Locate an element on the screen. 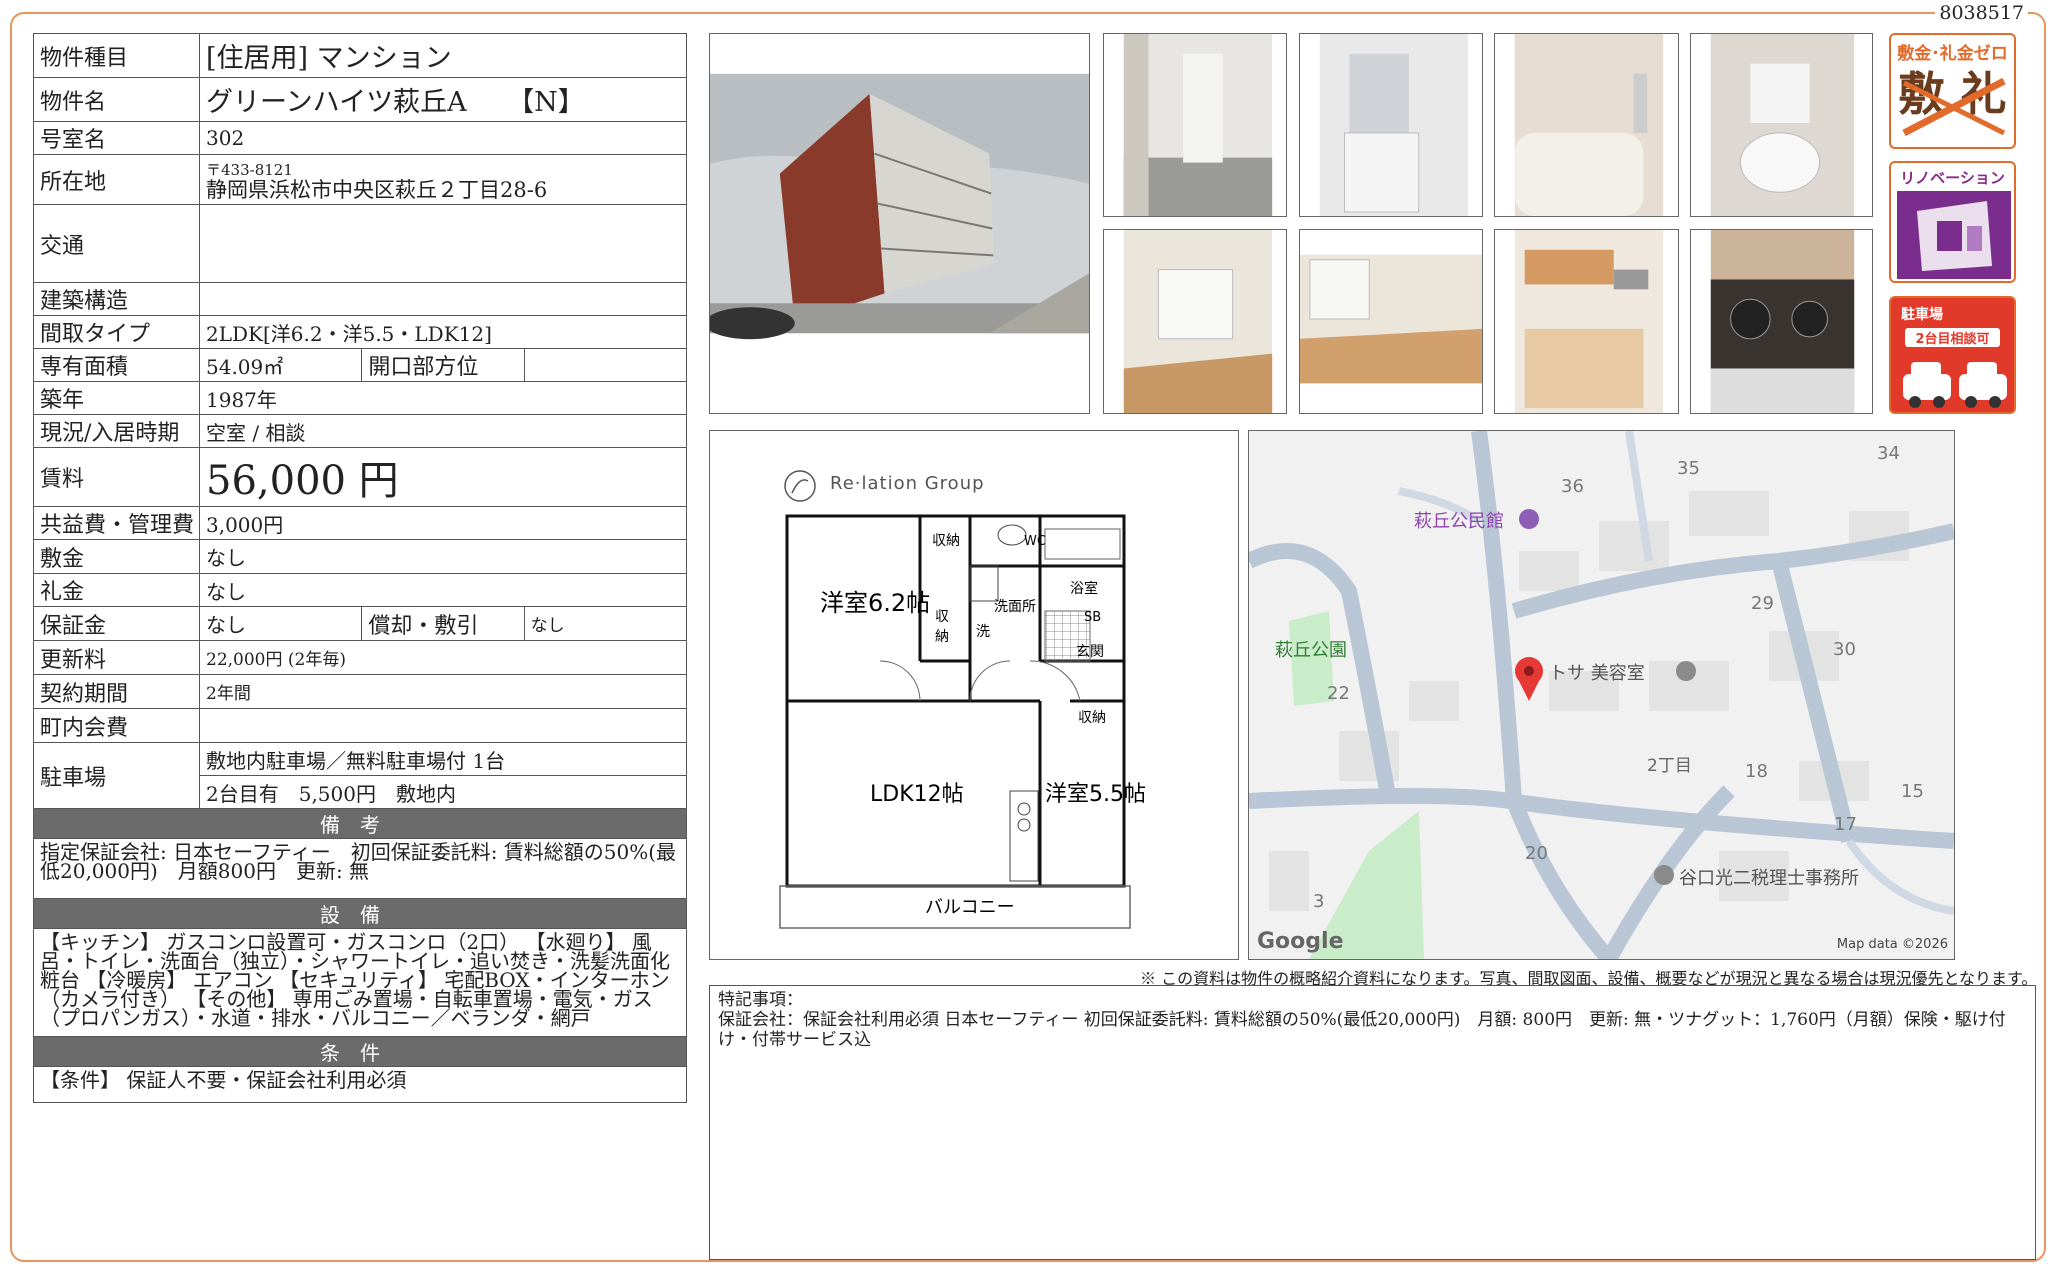  community-label: 町内会費 is located at coordinates (116, 725).